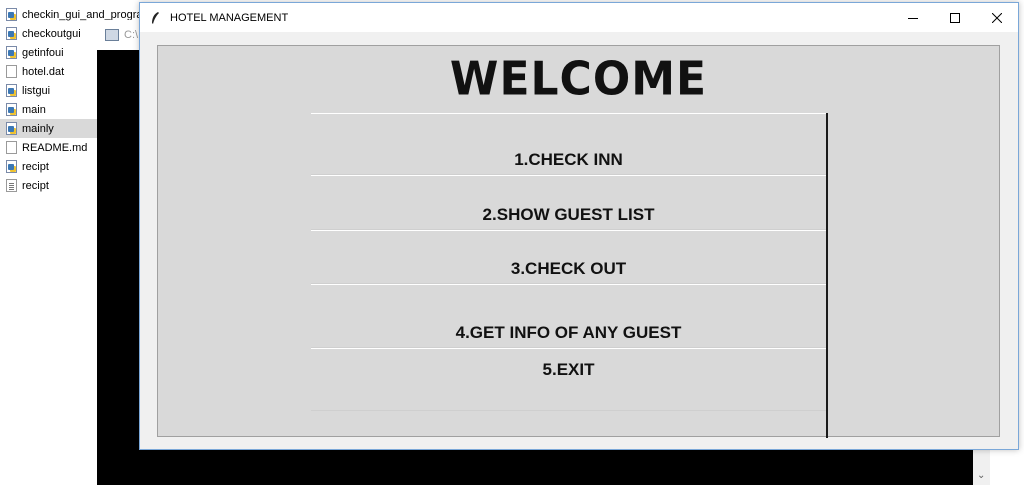  Describe the element at coordinates (112, 35) in the screenshot. I see `console-icon` at that location.